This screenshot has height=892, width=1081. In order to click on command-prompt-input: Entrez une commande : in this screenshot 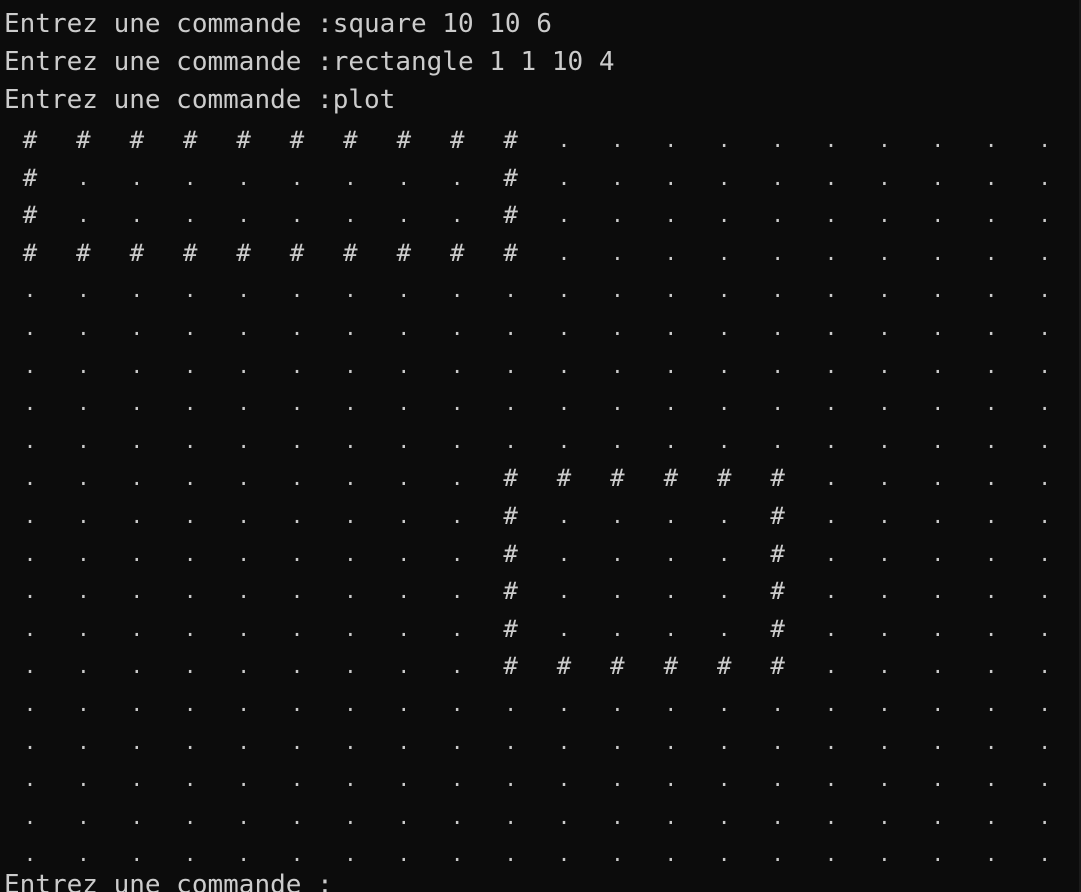, I will do `click(168, 879)`.